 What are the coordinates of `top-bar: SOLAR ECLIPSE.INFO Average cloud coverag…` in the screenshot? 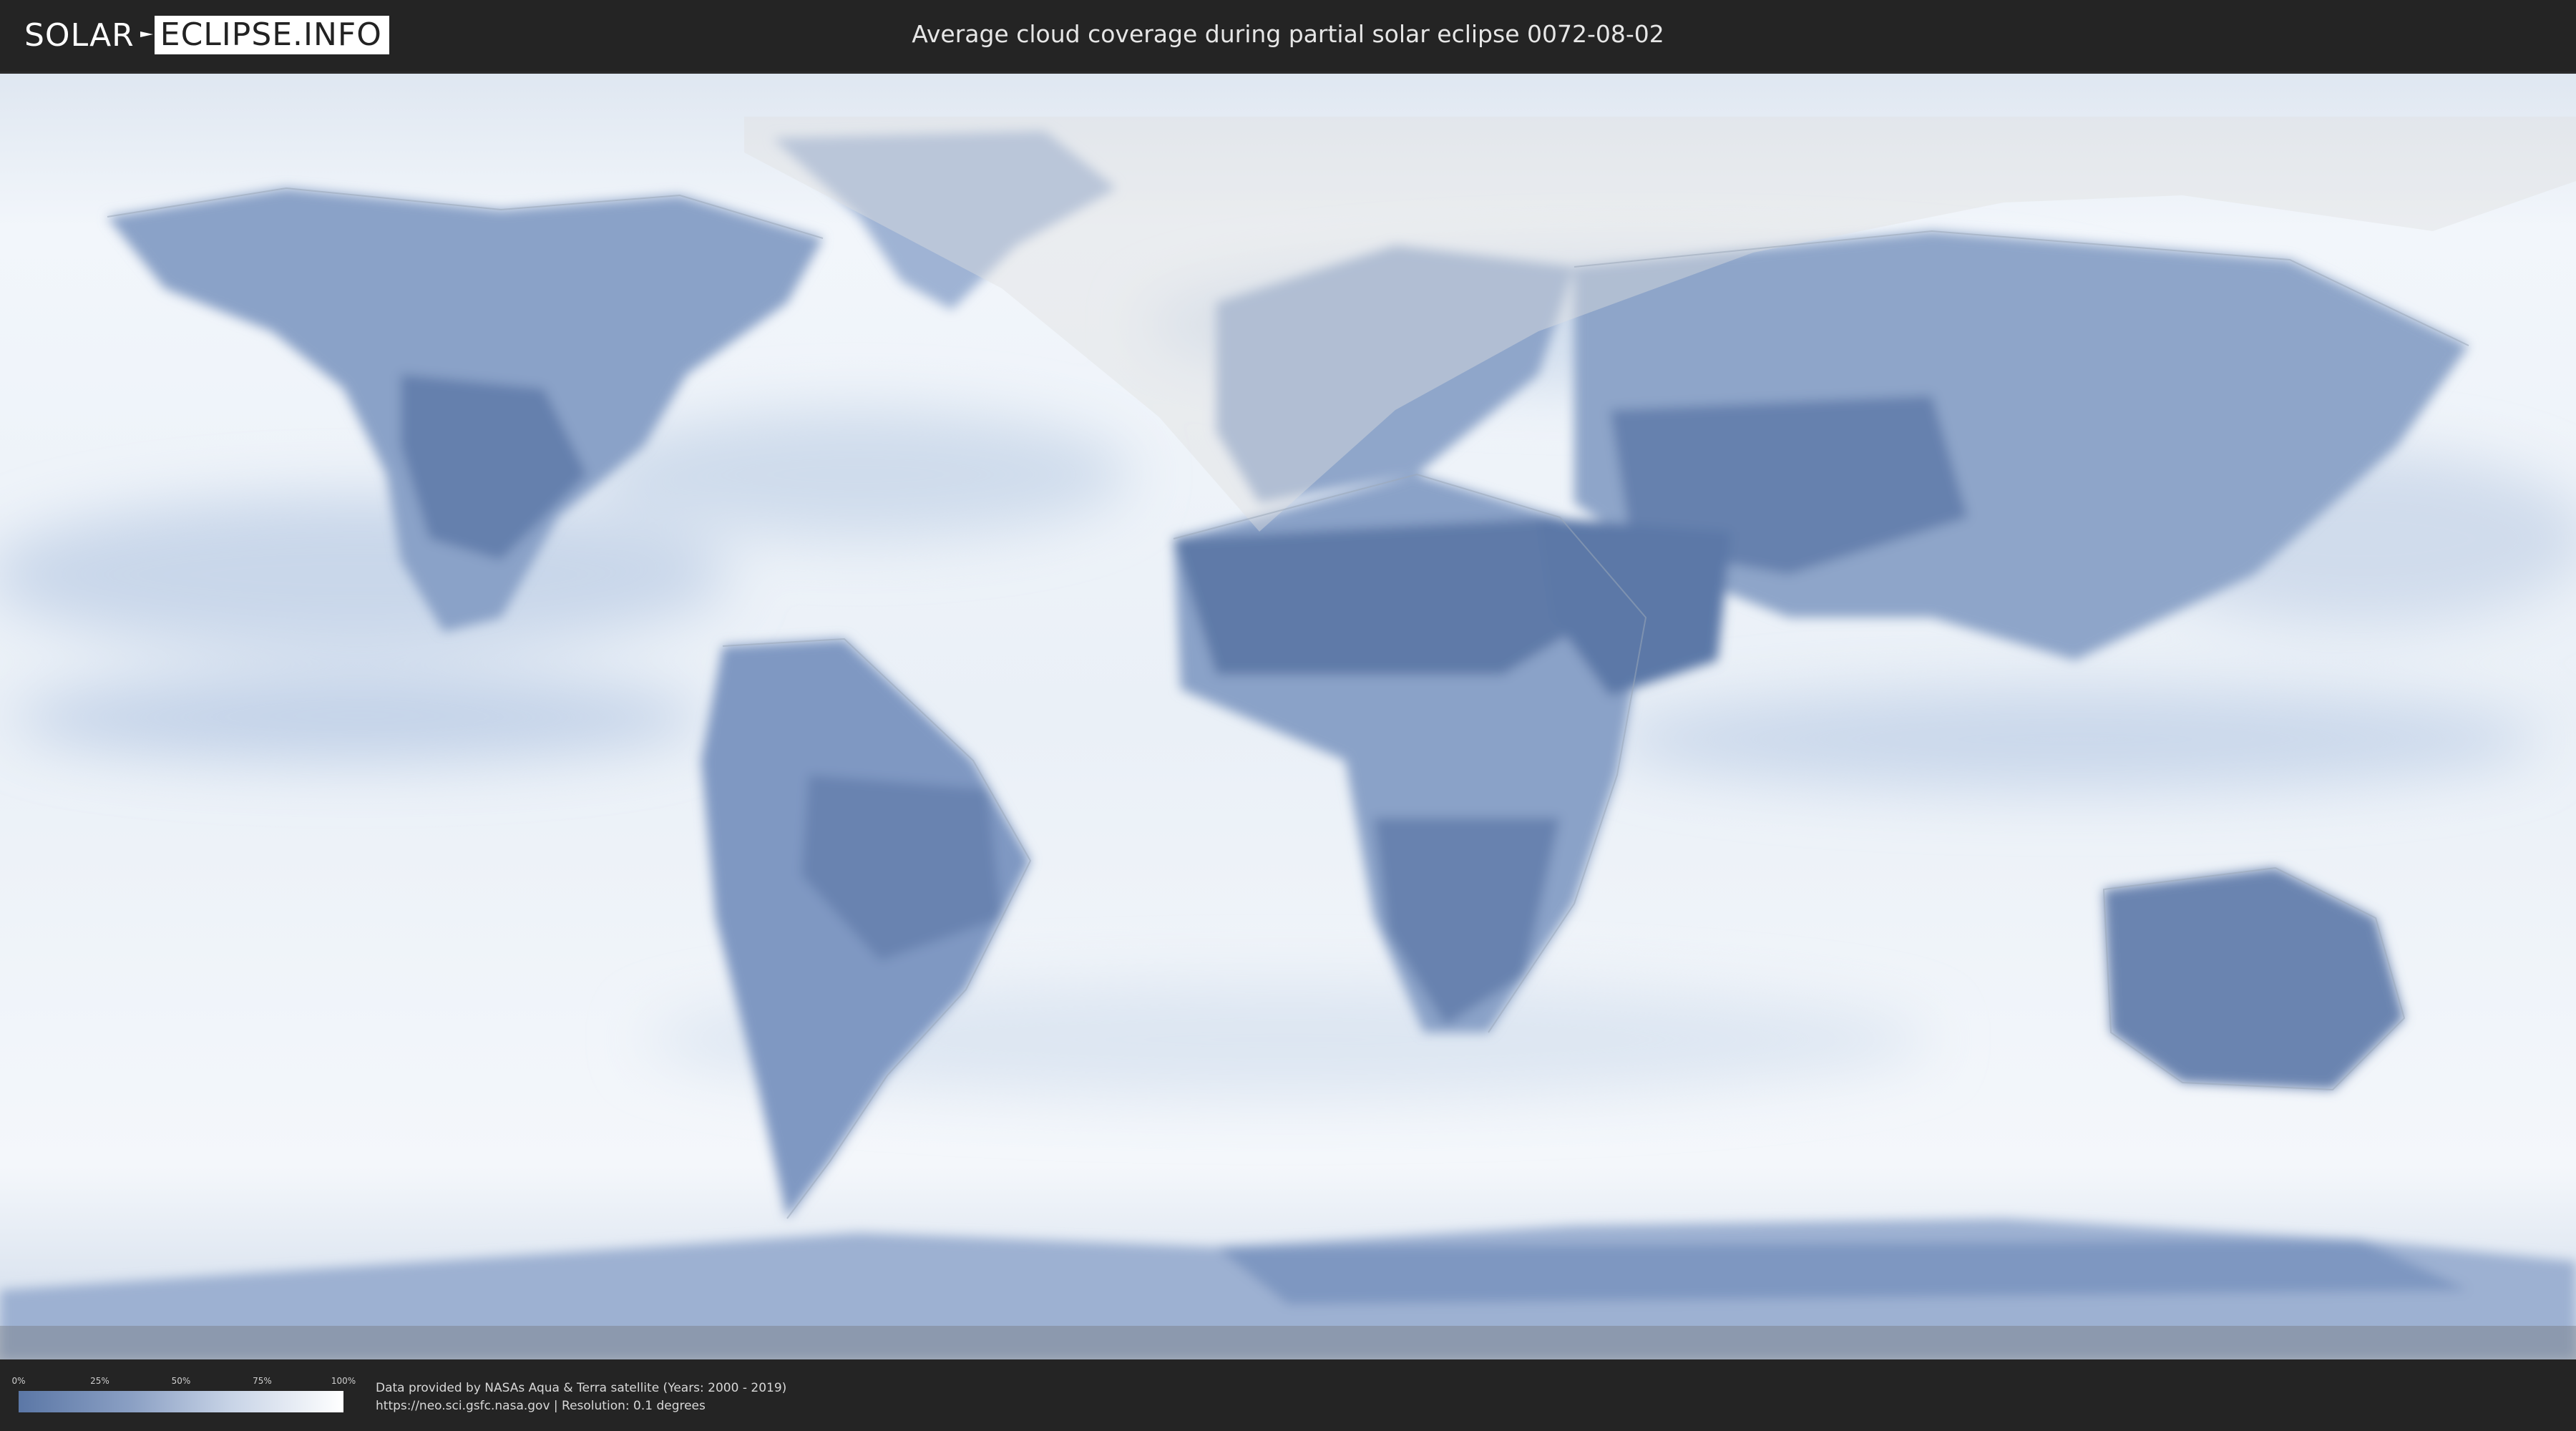 It's located at (1288, 36).